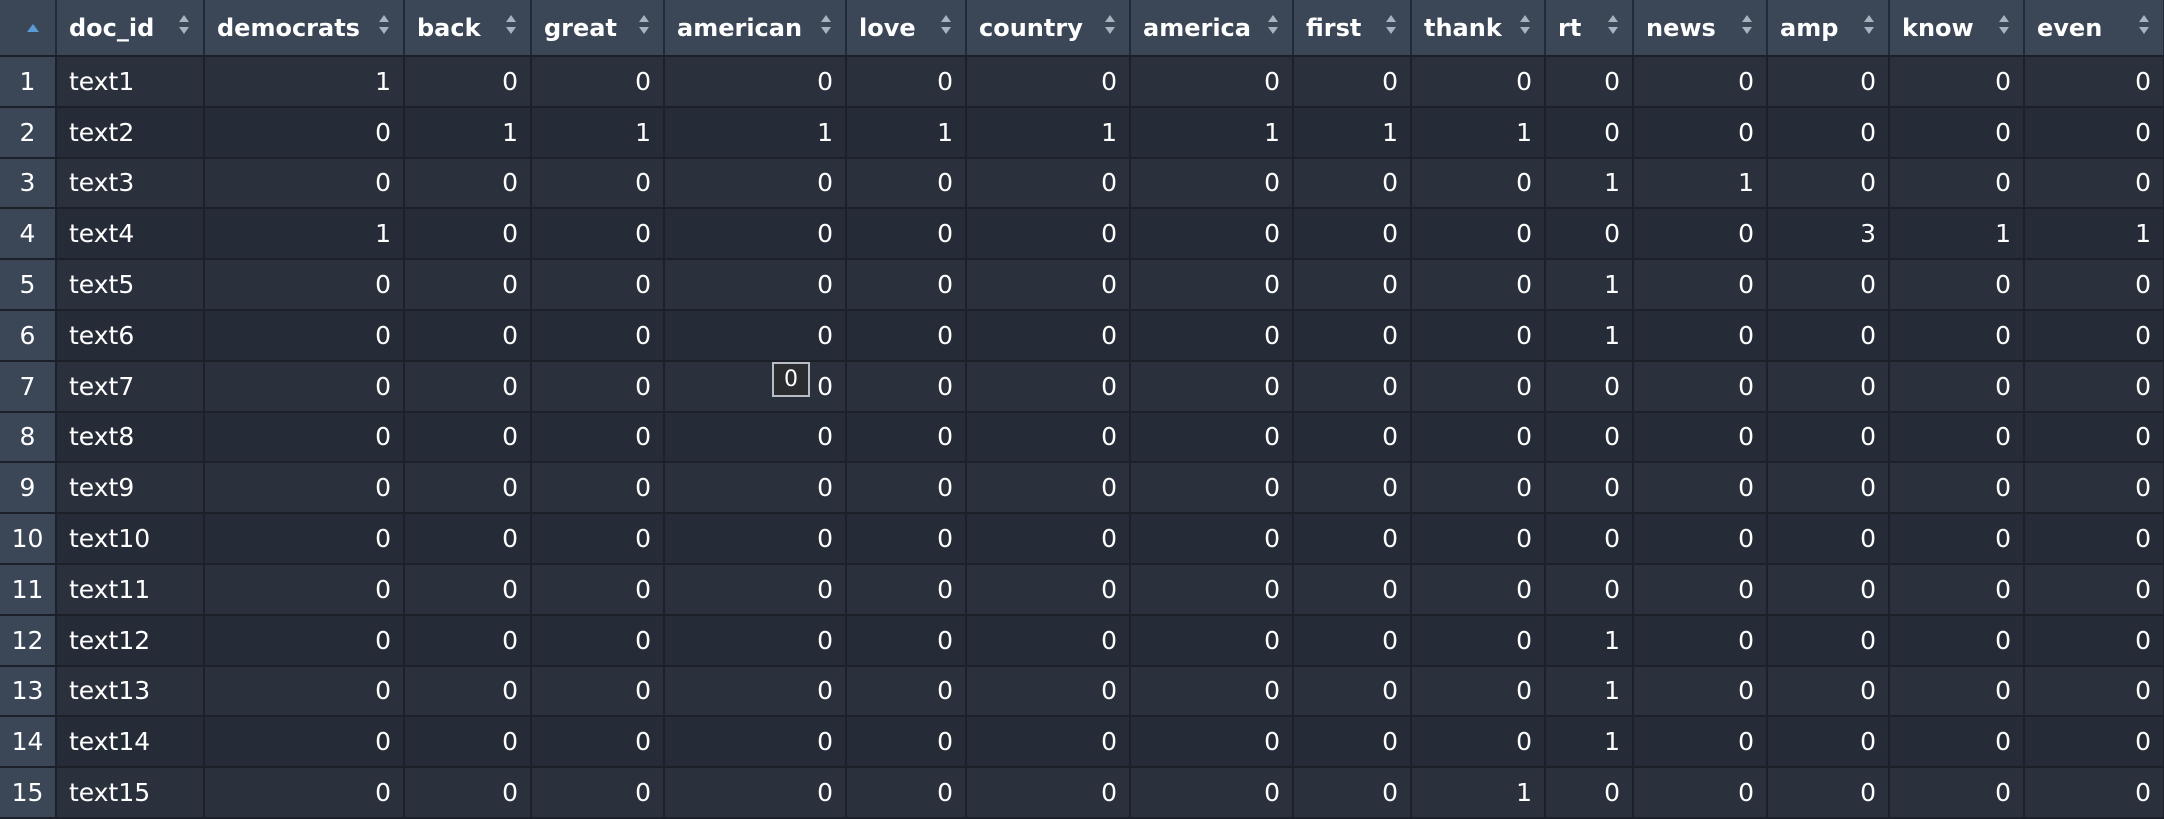 Image resolution: width=2164 pixels, height=819 pixels. Describe the element at coordinates (130, 183) in the screenshot. I see `cell-doc-id: text3` at that location.